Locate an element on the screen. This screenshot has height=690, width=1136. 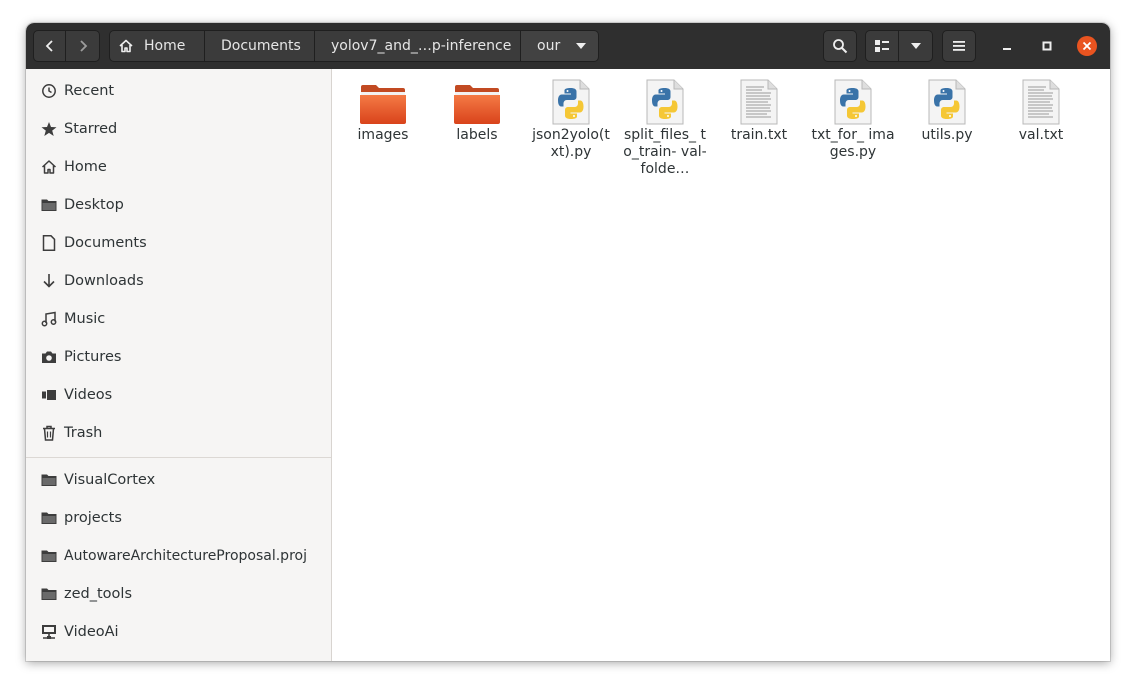
sidebar-item-trash: Trash is located at coordinates (178, 433).